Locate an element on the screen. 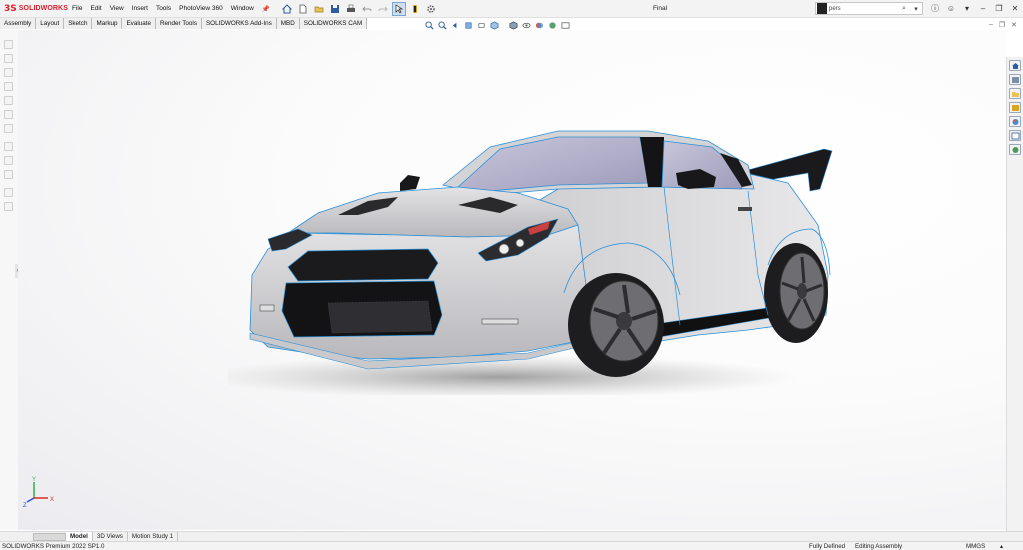 This screenshot has height=550, width=1023. view-orientation-icon is located at coordinates (494, 25).